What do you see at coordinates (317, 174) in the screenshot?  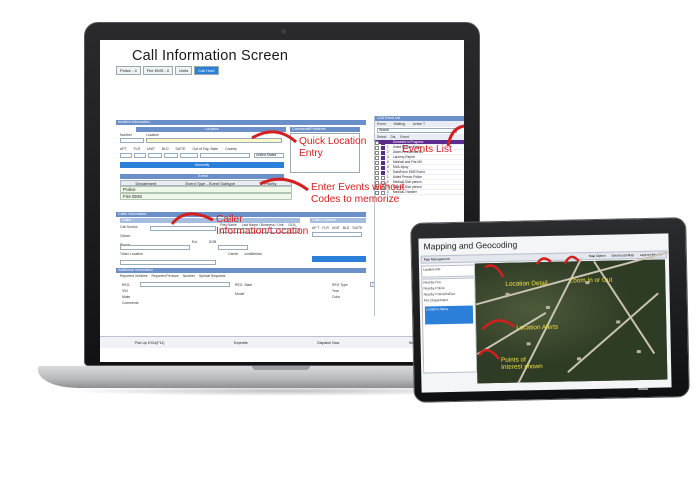 I see `laptop-callout-arrows` at bounding box center [317, 174].